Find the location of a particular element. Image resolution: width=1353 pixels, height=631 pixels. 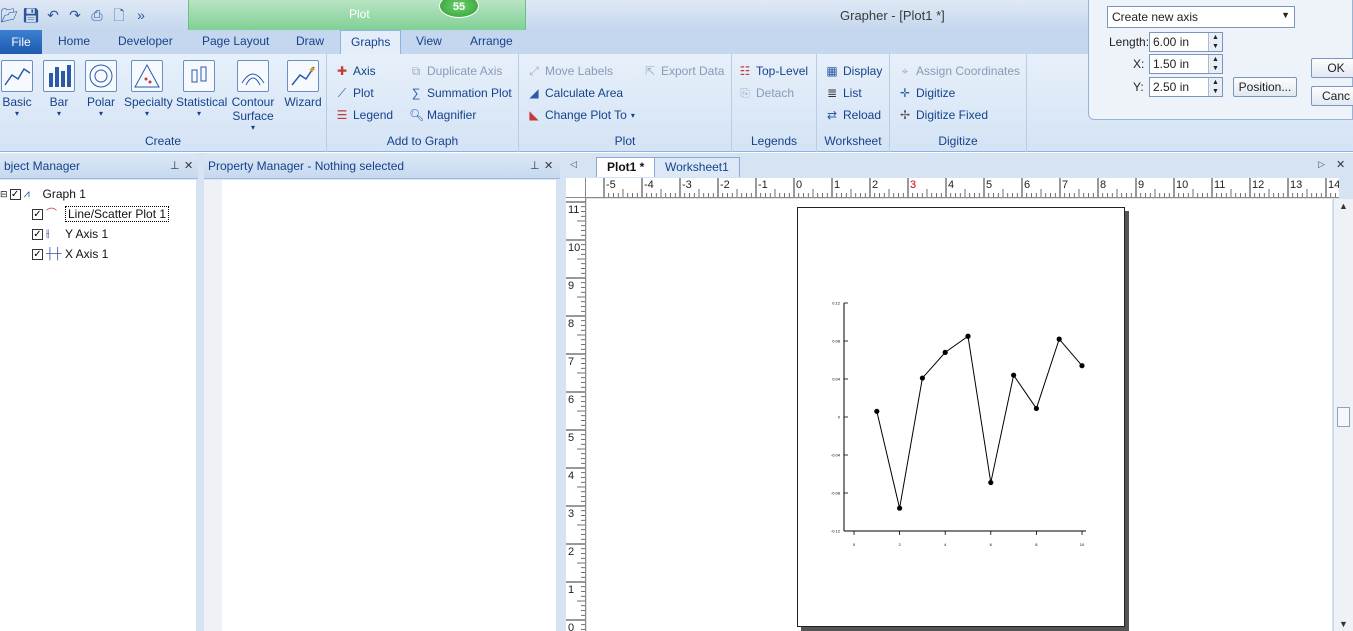

vertical-scrollbar: ▲ ▼ is located at coordinates (1343, 415).